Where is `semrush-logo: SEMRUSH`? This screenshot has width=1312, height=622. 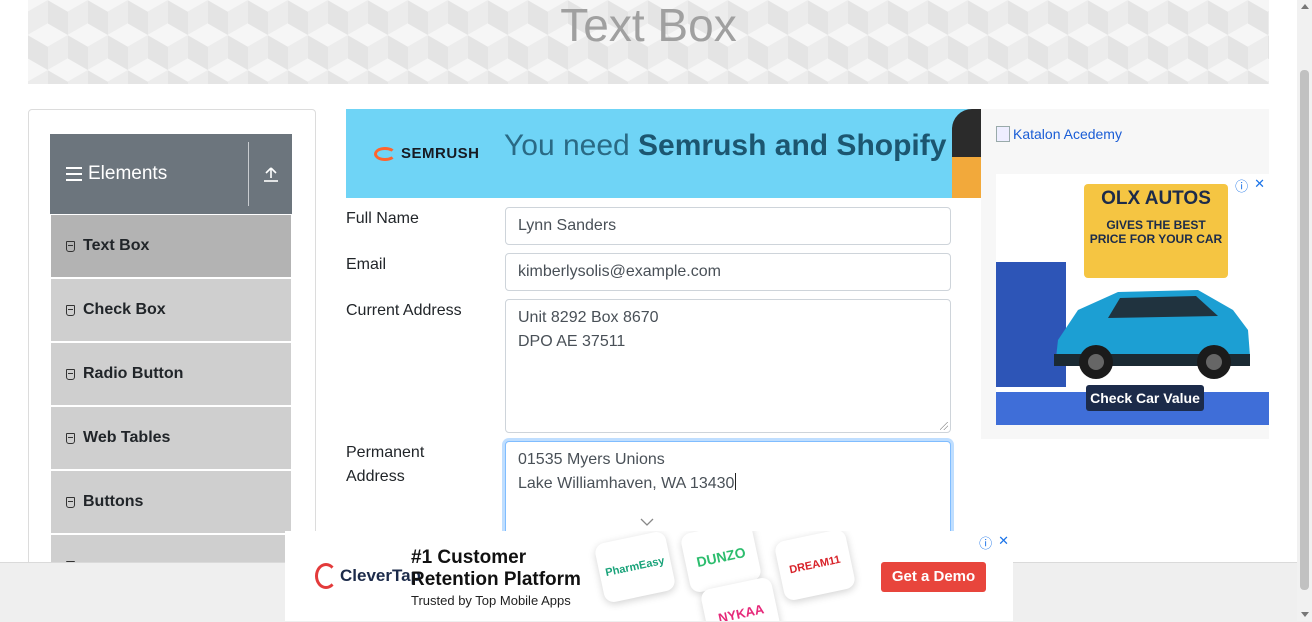 semrush-logo: SEMRUSH is located at coordinates (427, 153).